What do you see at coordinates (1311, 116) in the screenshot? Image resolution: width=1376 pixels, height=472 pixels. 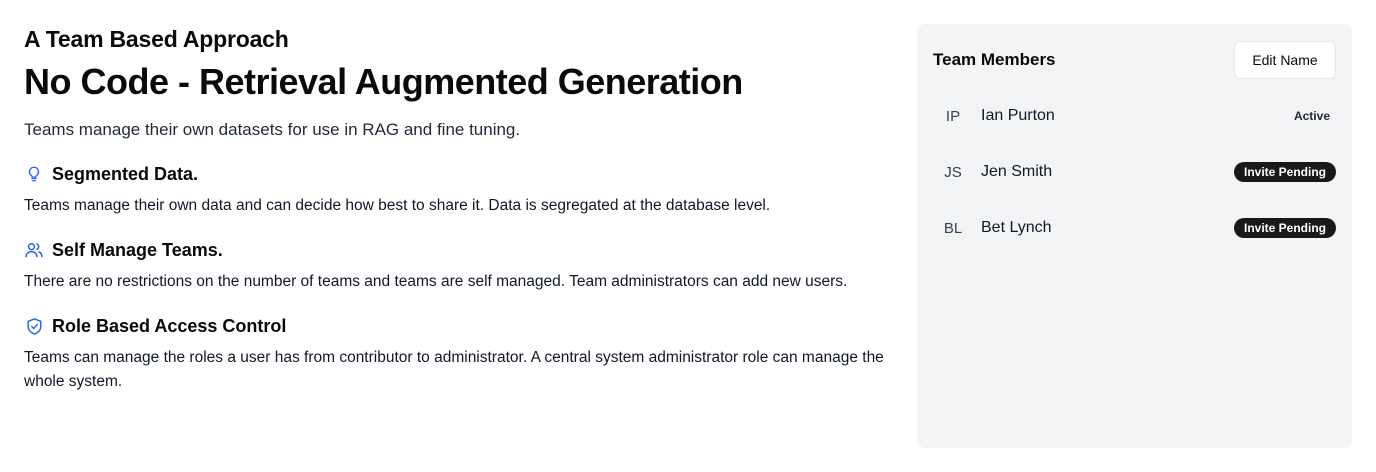 I see `status-badge: Active` at bounding box center [1311, 116].